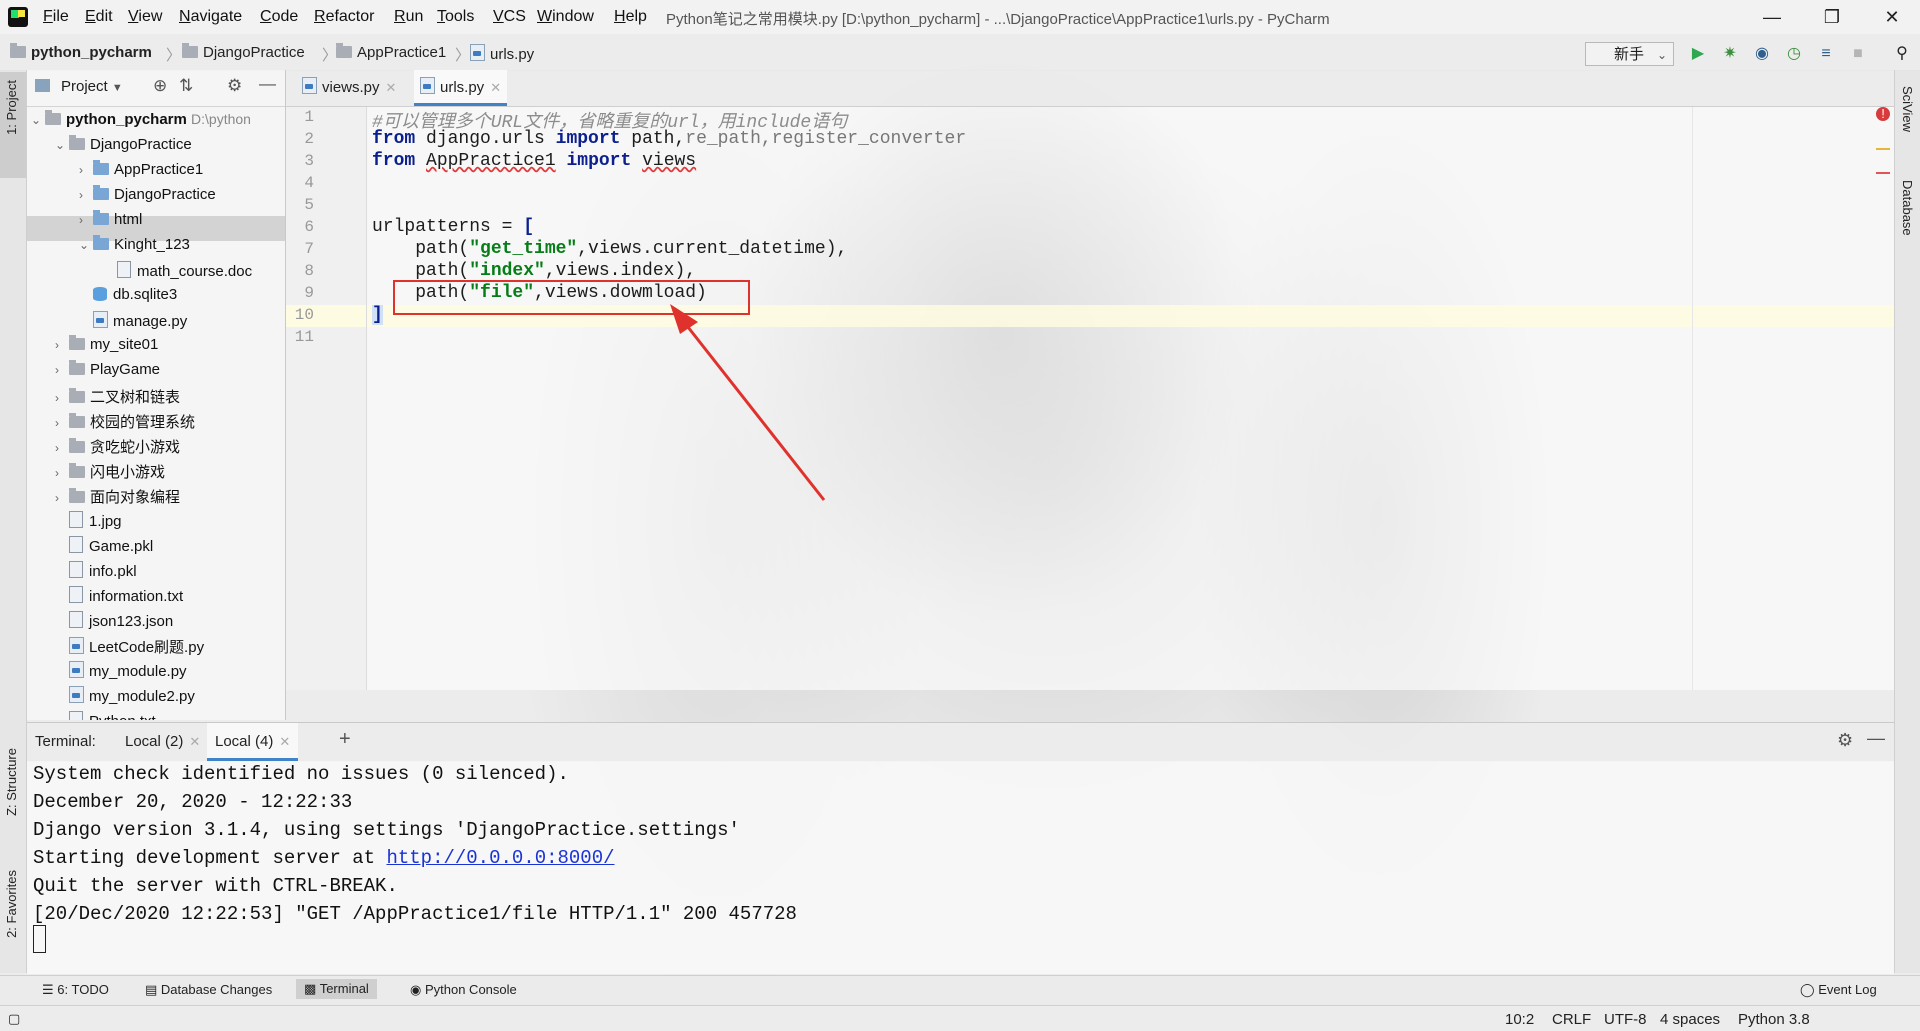 The height and width of the screenshot is (1031, 1920). I want to click on menu-code: Code, so click(279, 17).